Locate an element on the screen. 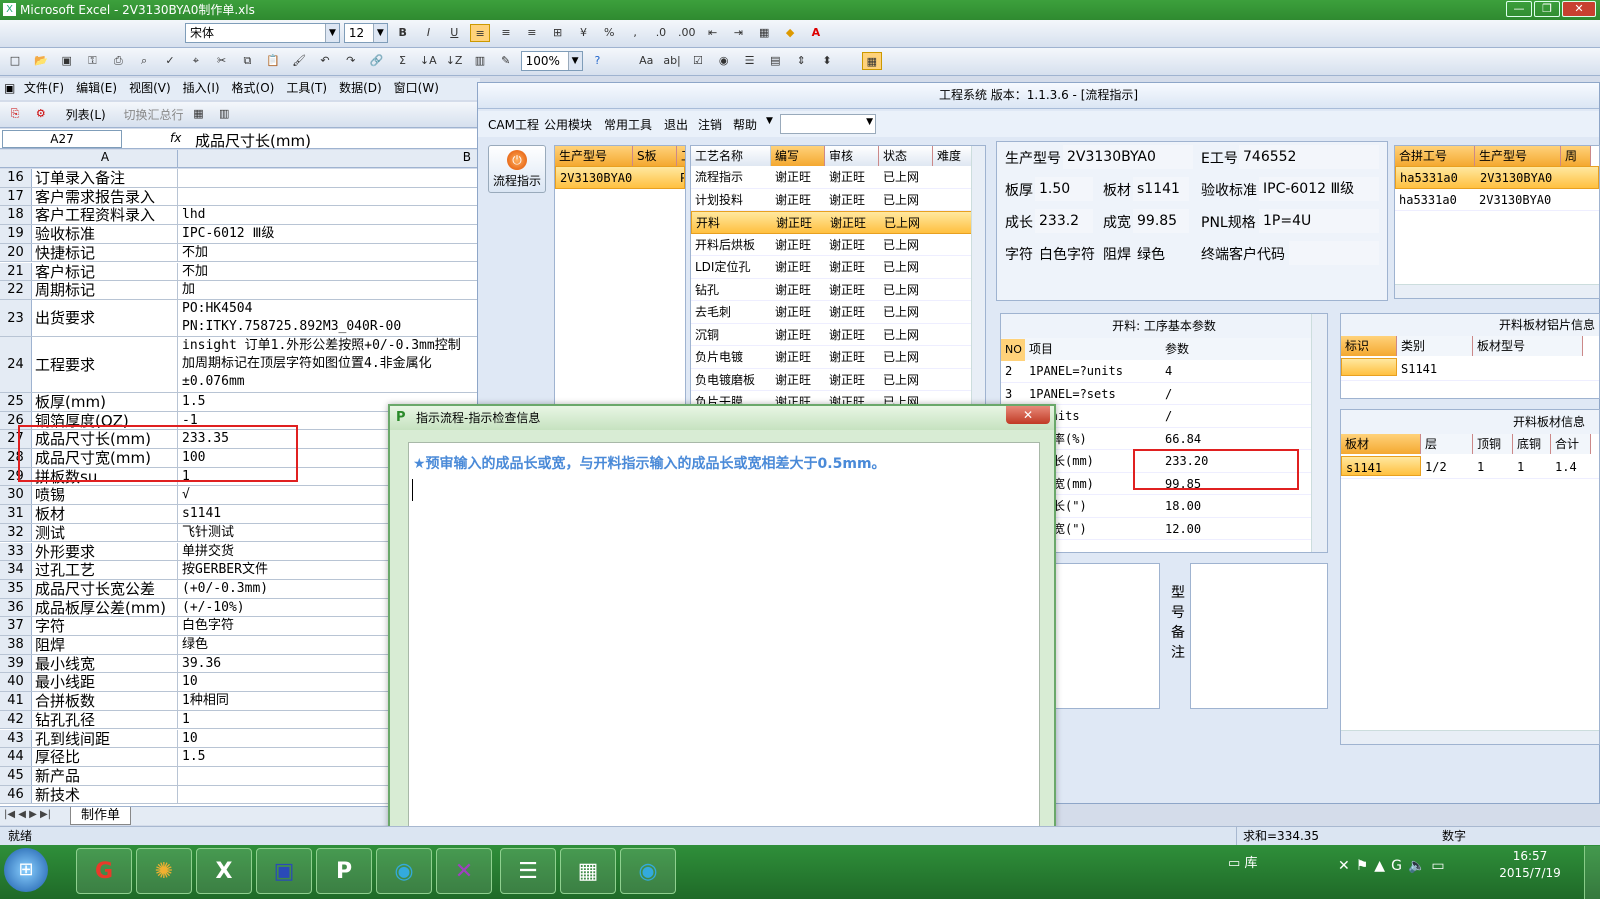 Image resolution: width=1600 pixels, height=899 pixels. cell-a: 客户需求报告录入 is located at coordinates (105, 196).